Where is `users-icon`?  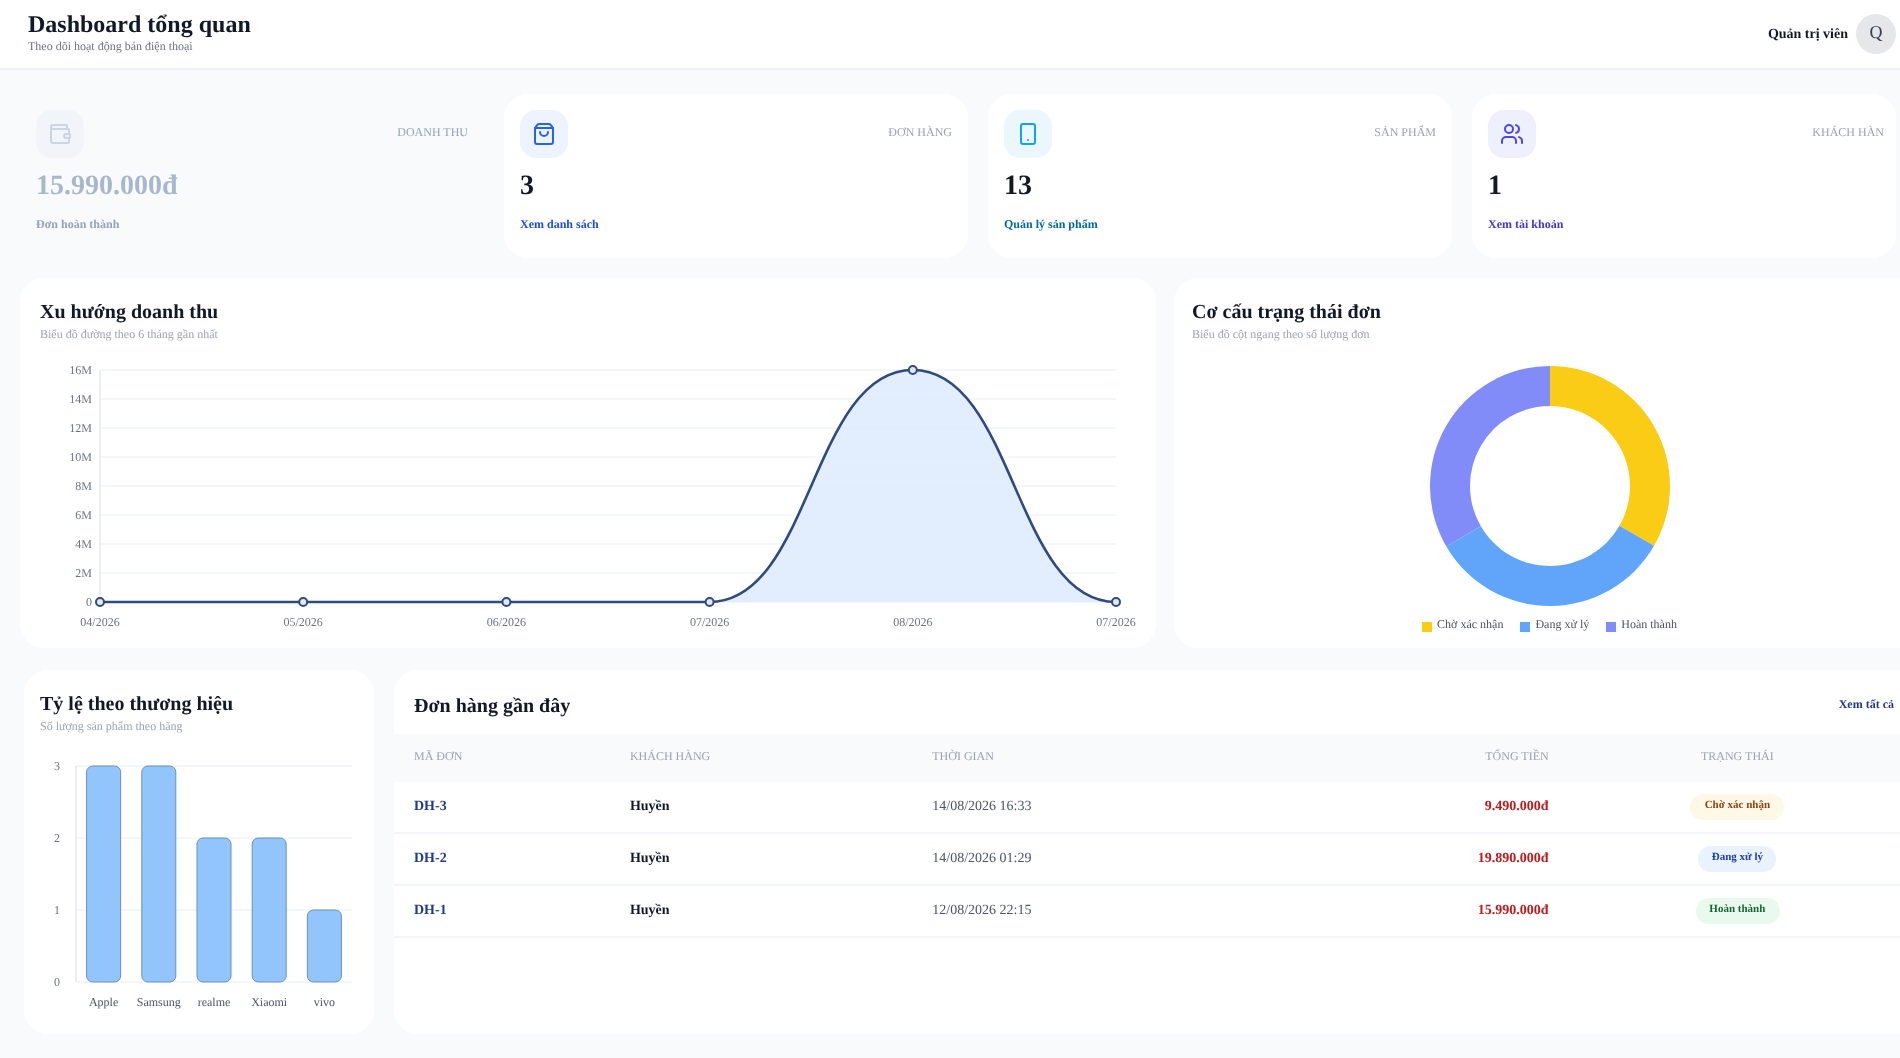
users-icon is located at coordinates (1512, 134).